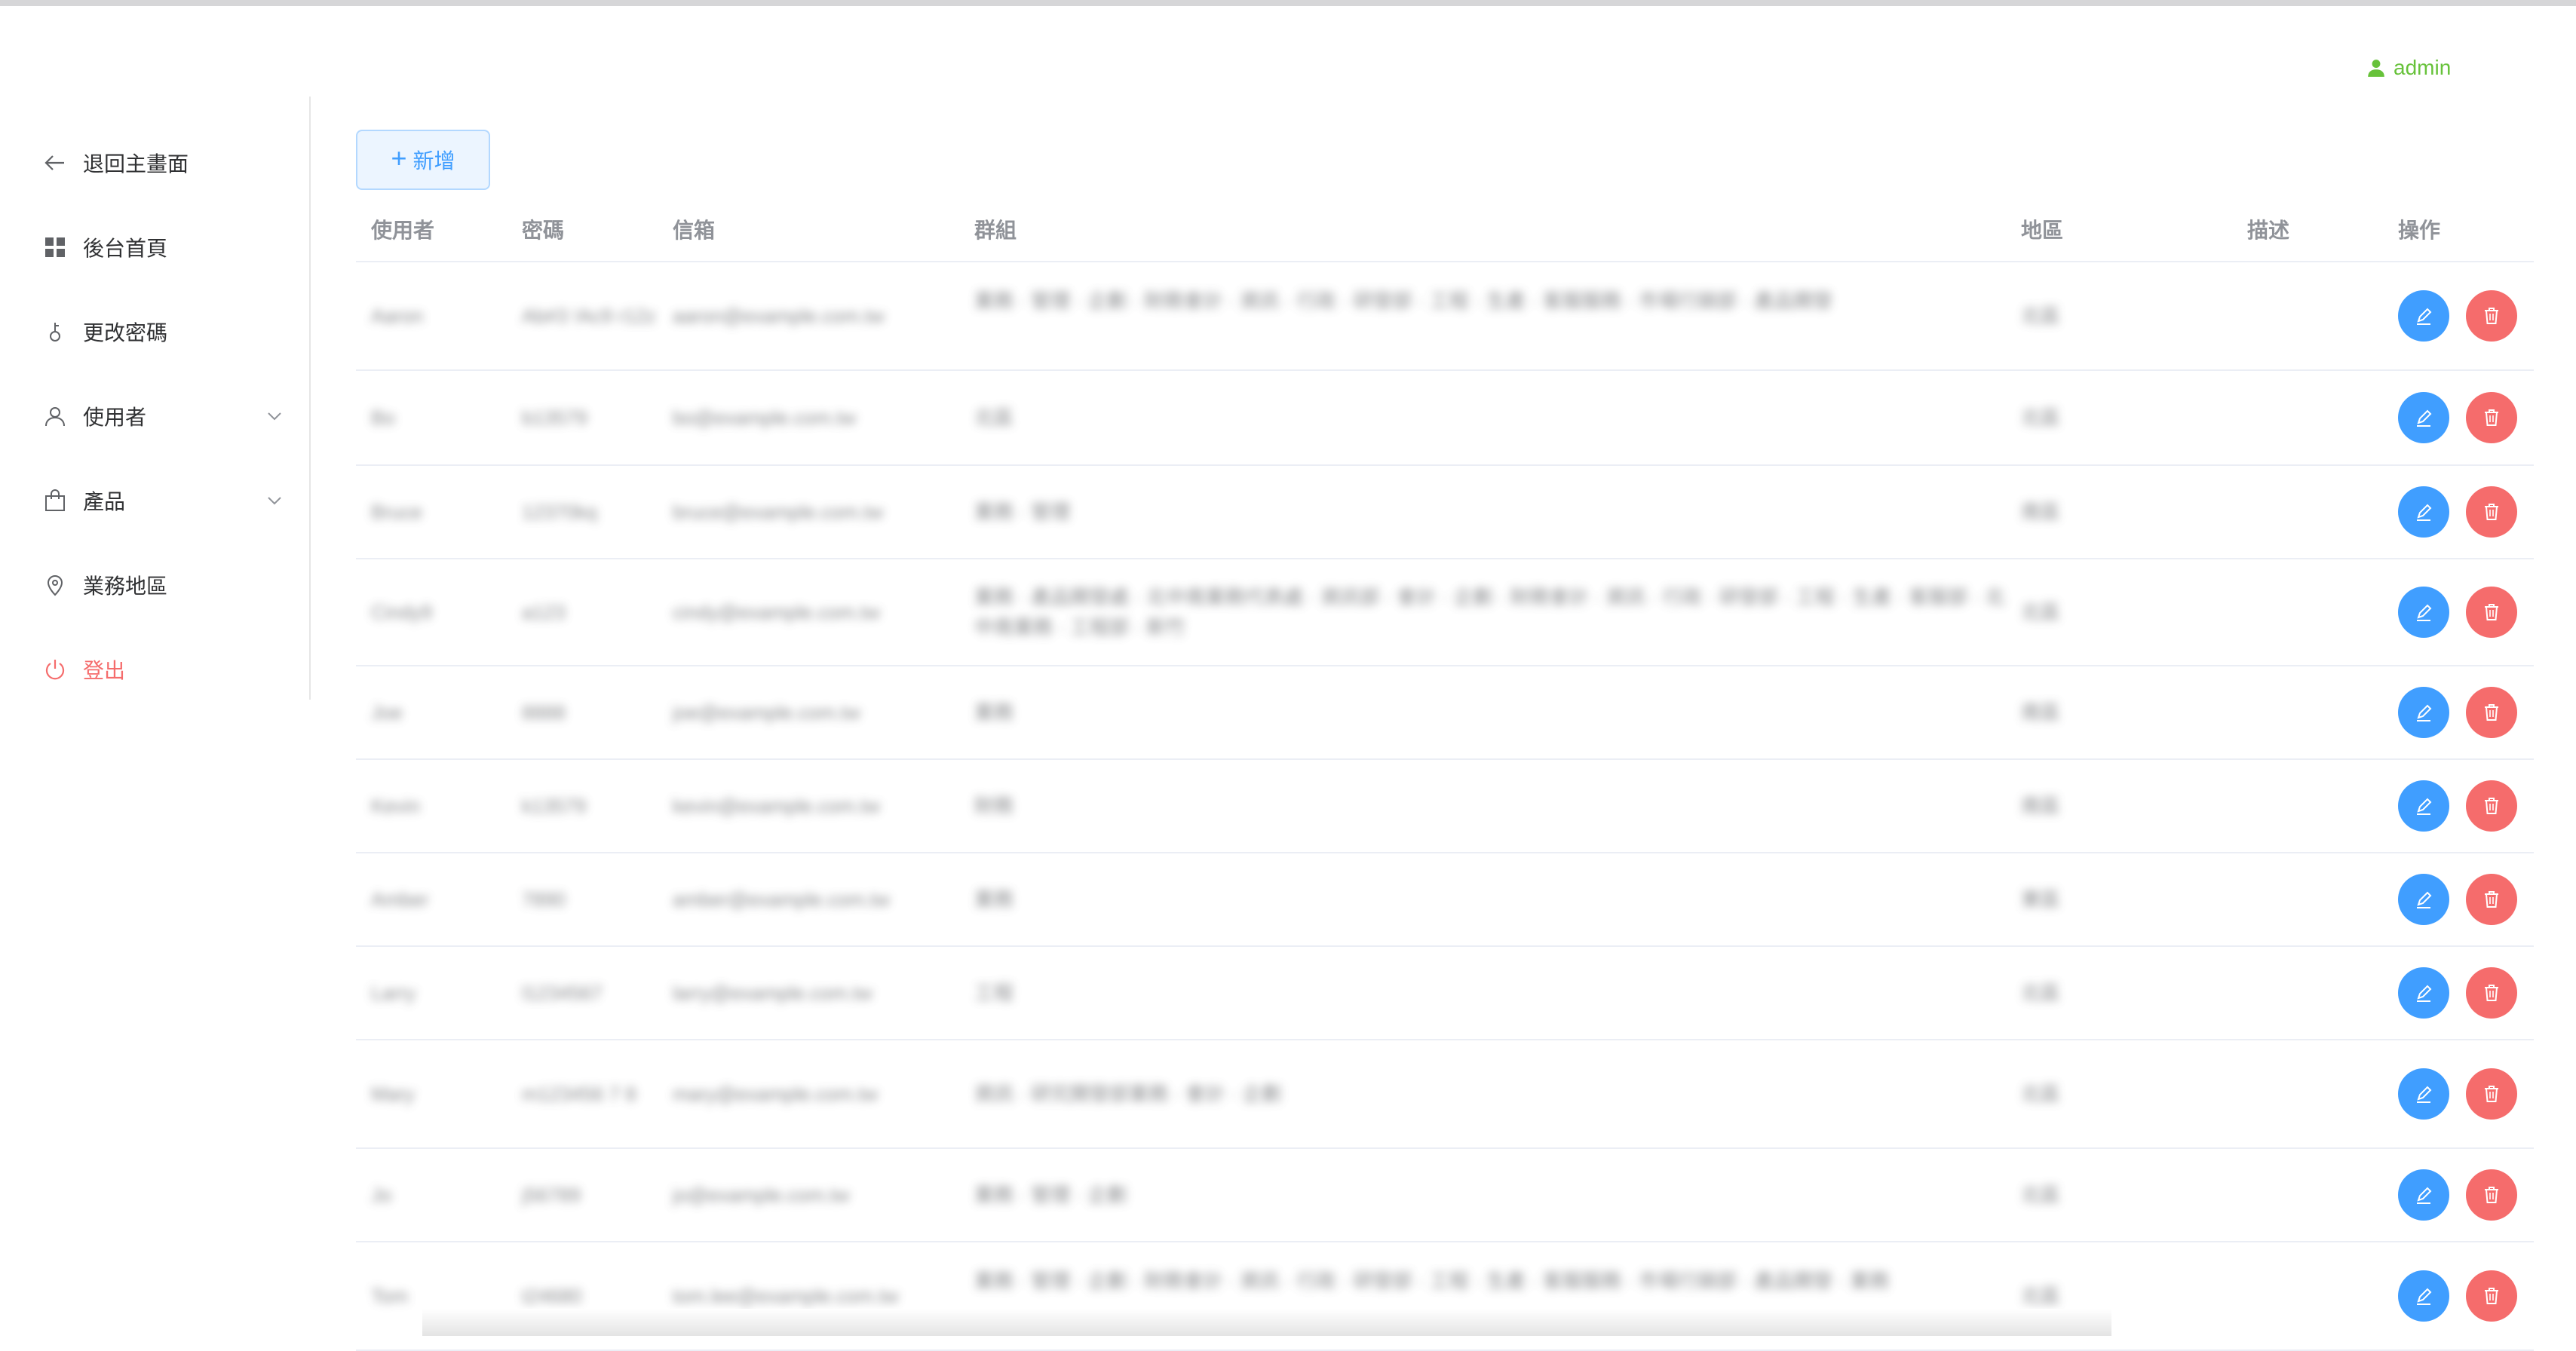 The image size is (2576, 1351). What do you see at coordinates (163, 248) in the screenshot?
I see `sidebar-item-dashboard: 後台首頁` at bounding box center [163, 248].